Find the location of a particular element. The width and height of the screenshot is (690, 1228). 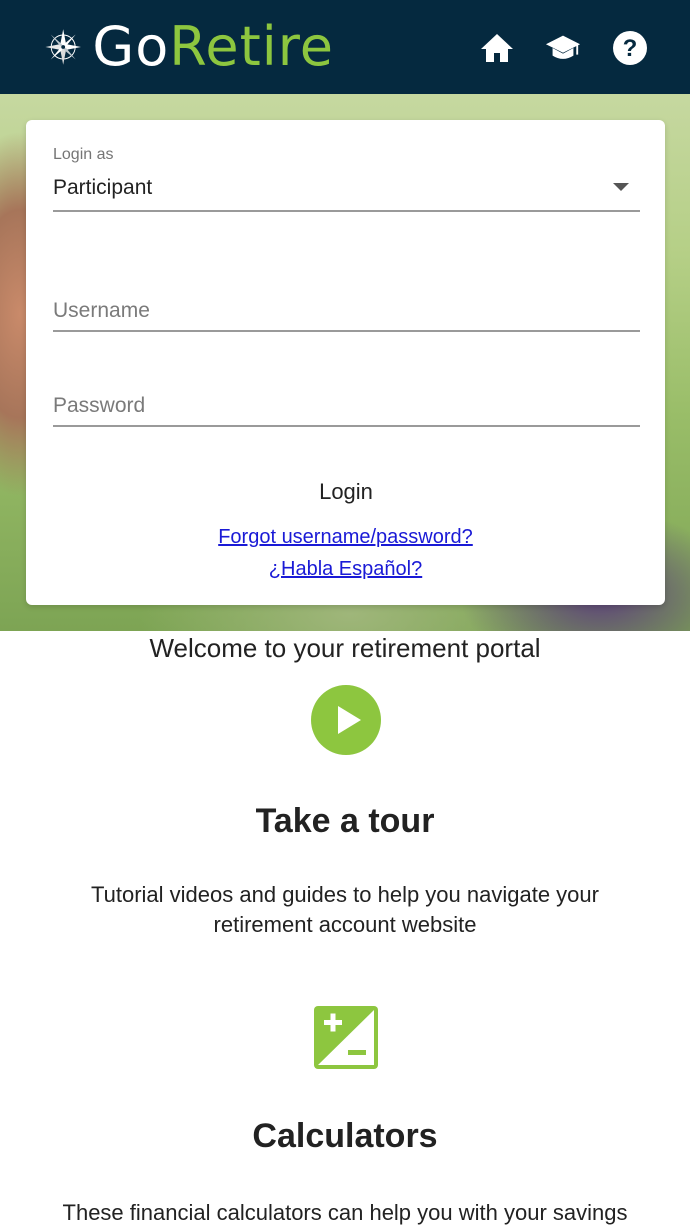

welcome-heading: Welcome to your retirement portal is located at coordinates (345, 648).